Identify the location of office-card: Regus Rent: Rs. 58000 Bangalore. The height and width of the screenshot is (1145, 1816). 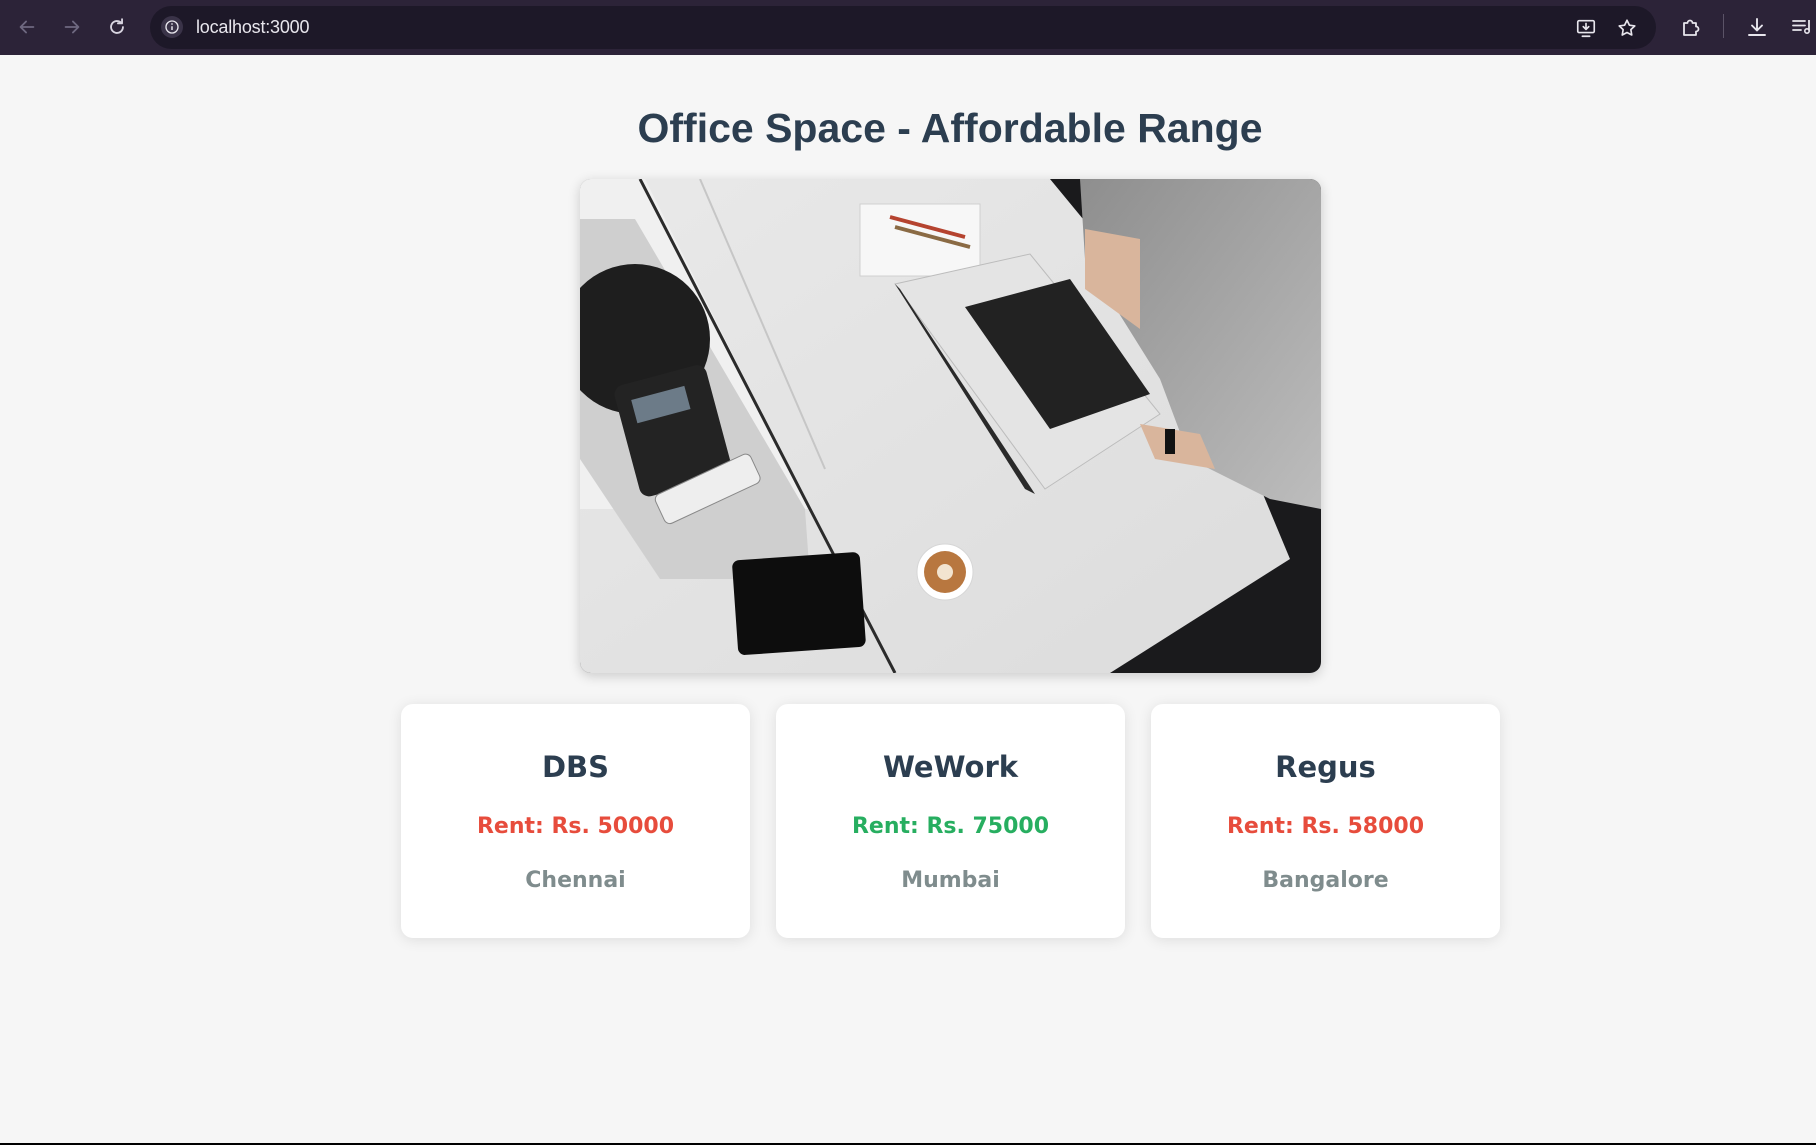
(1325, 821).